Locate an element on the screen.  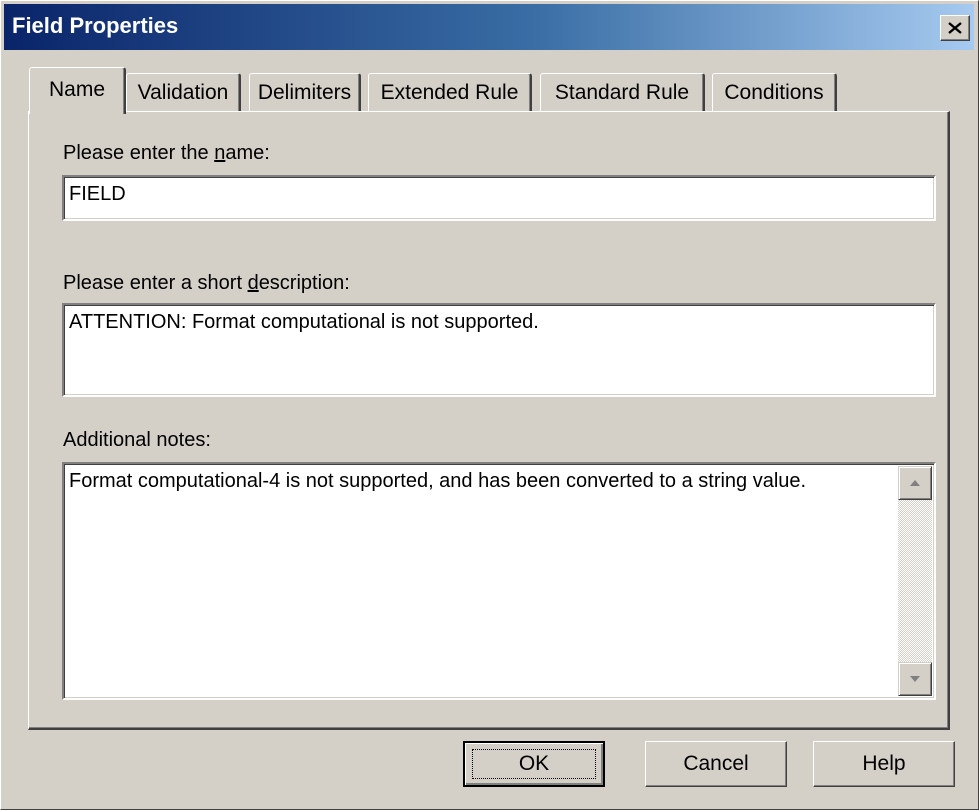
tab-delimiters: Delimiters is located at coordinates (305, 92).